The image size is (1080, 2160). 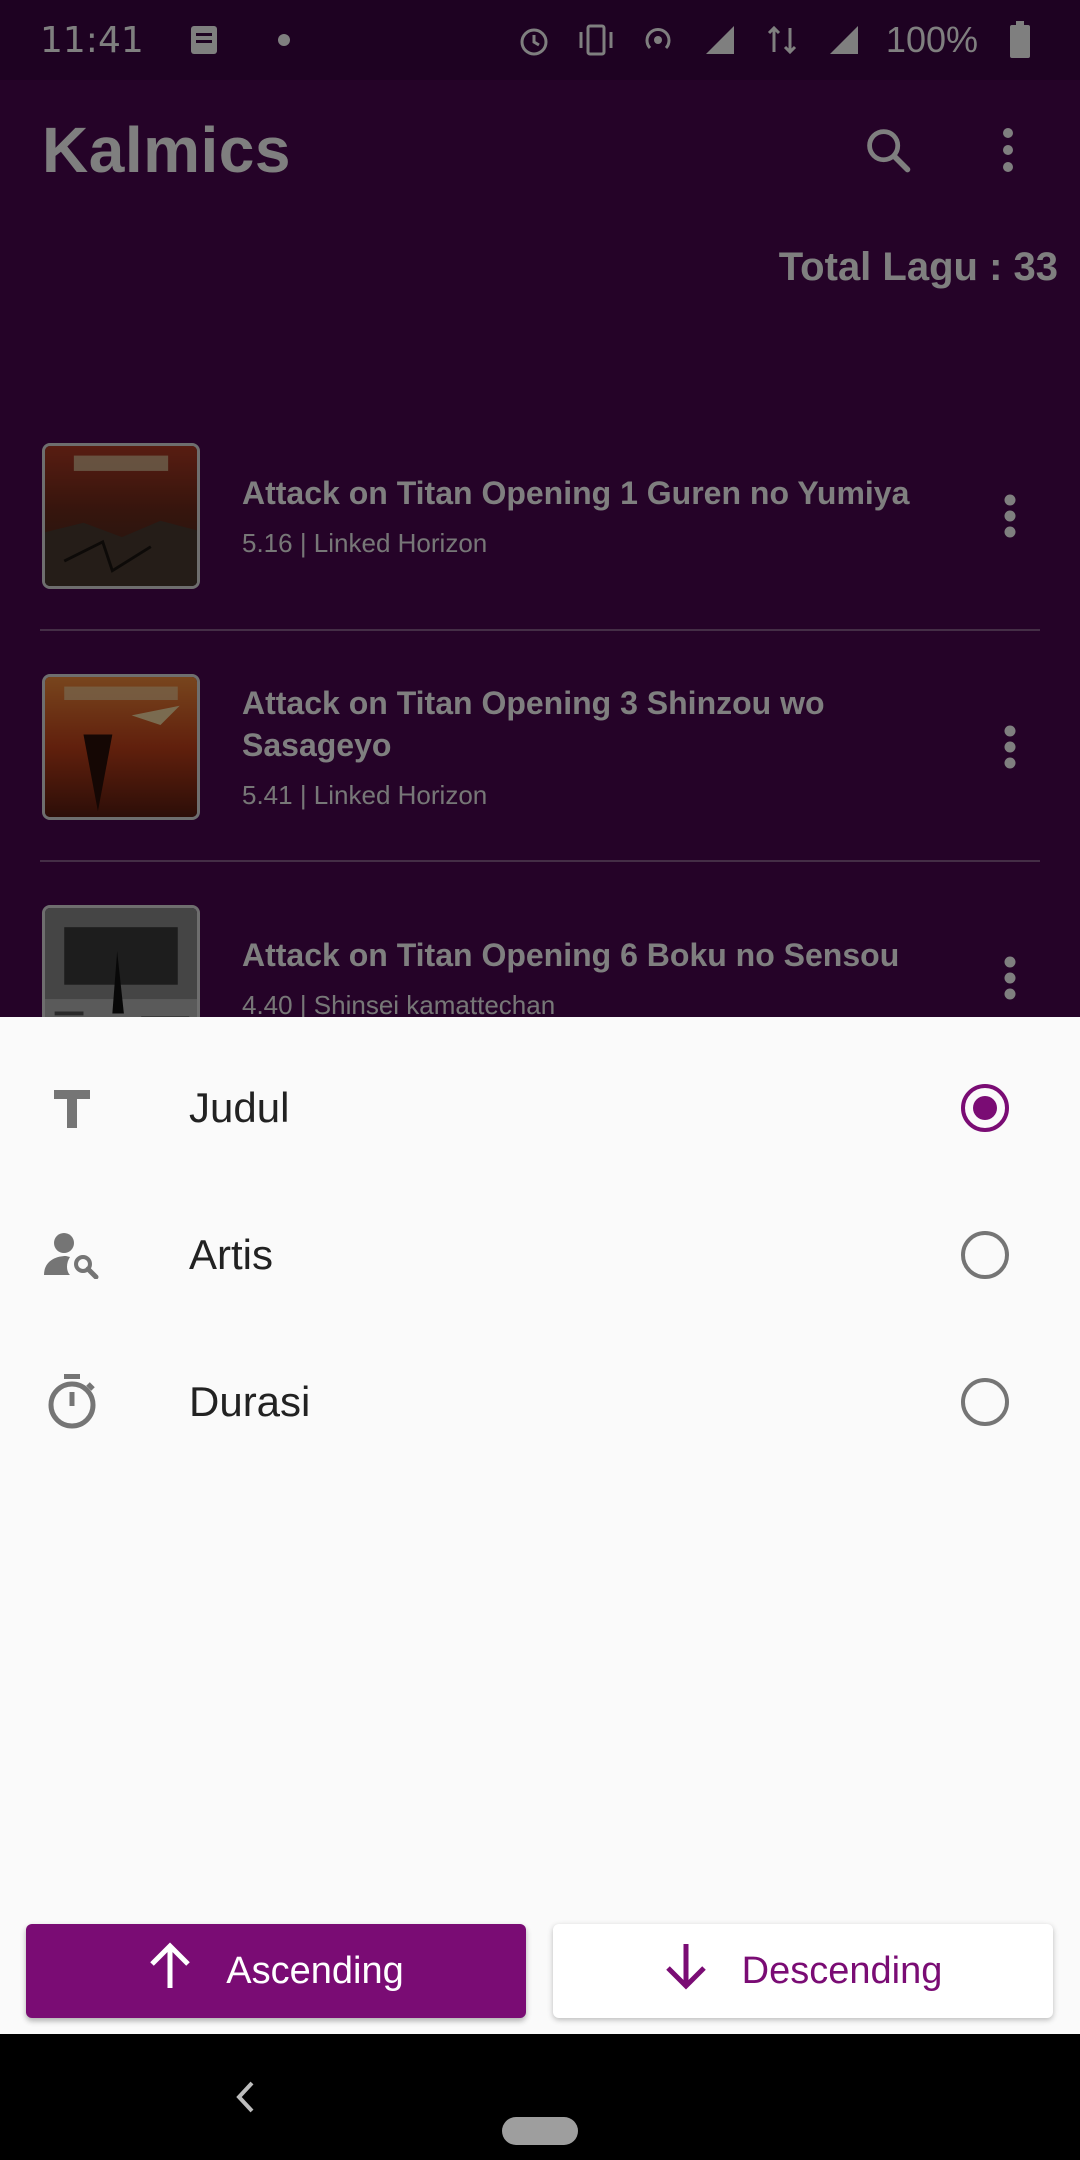 I want to click on sort-option-duration: Durasi, so click(x=540, y=1401).